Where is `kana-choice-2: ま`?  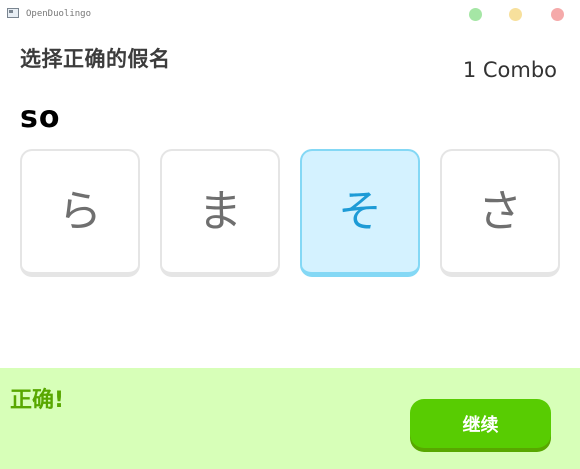
kana-choice-2: ま is located at coordinates (220, 213).